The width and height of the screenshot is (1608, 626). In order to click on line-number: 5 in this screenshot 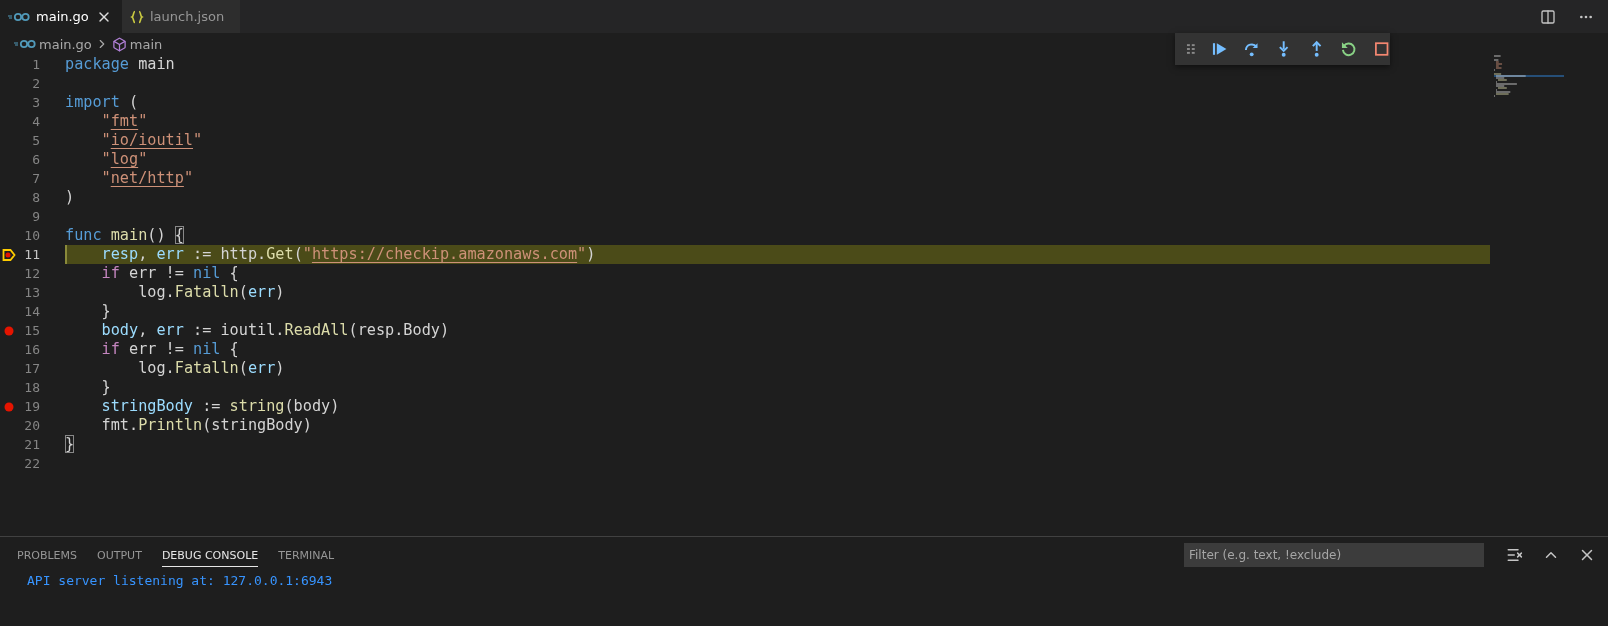, I will do `click(35, 140)`.